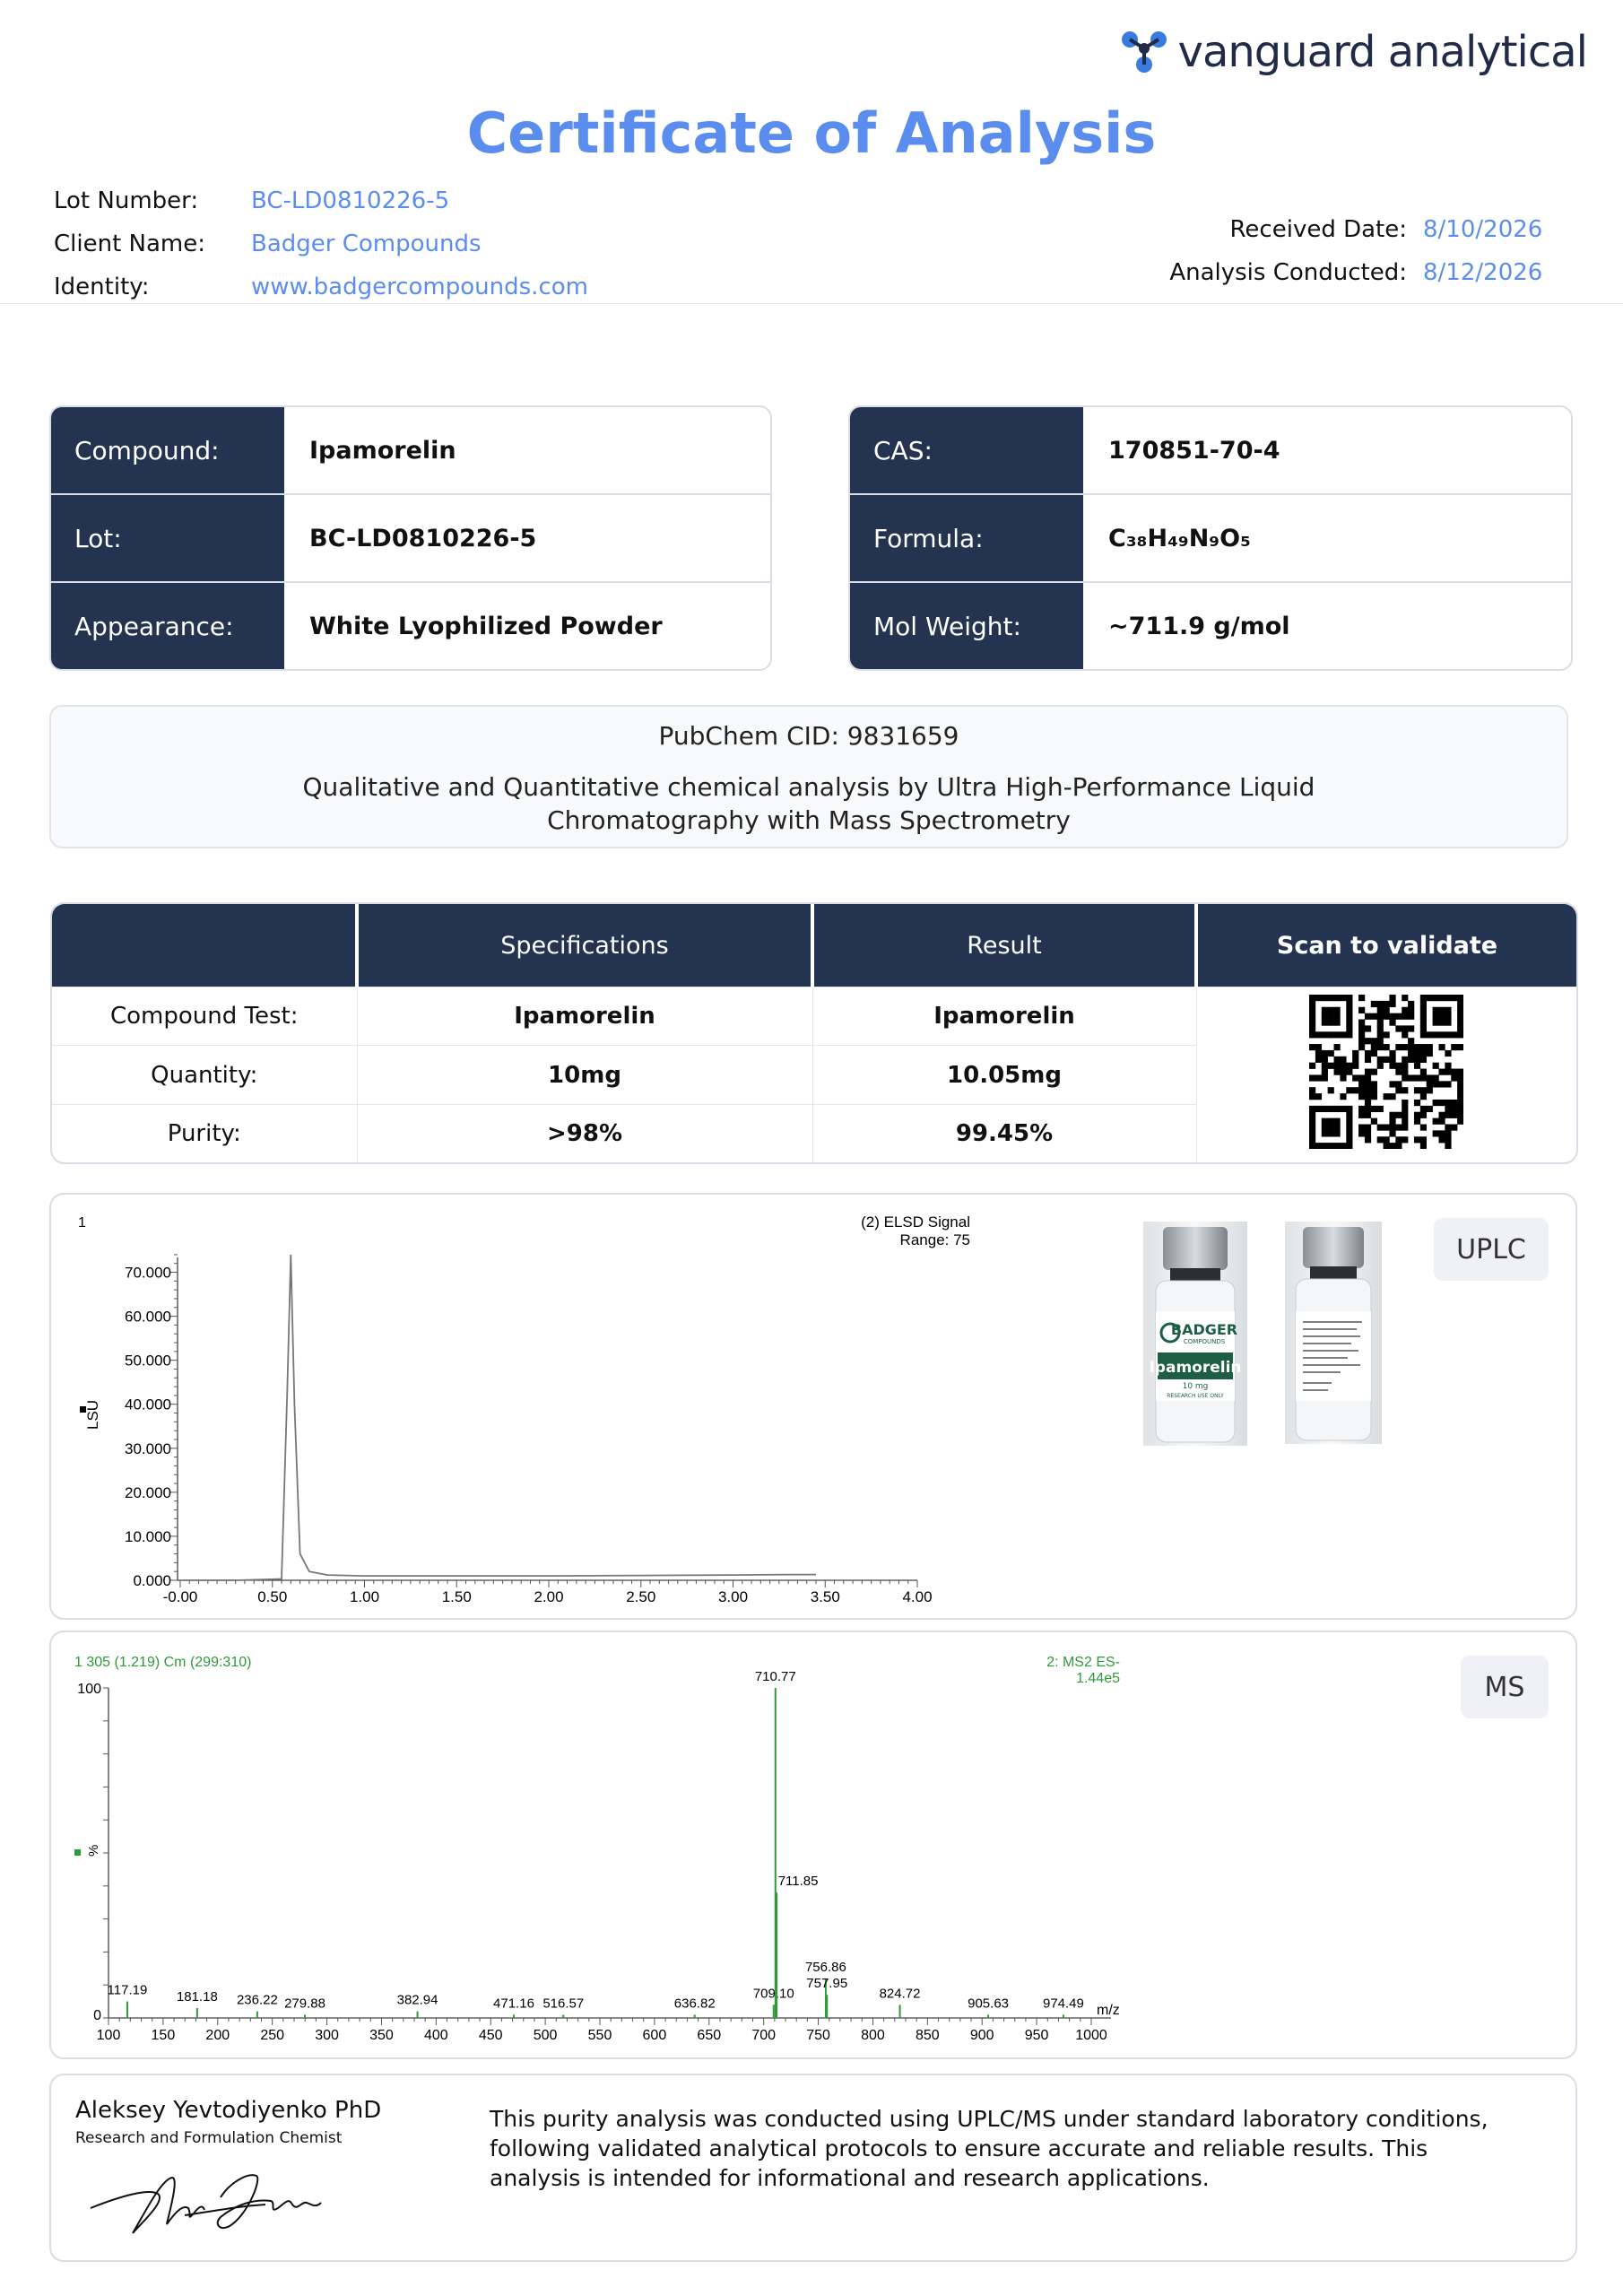 The image size is (1623, 2296). I want to click on results-header-row: Specifications Result Scan to validate, so click(814, 945).